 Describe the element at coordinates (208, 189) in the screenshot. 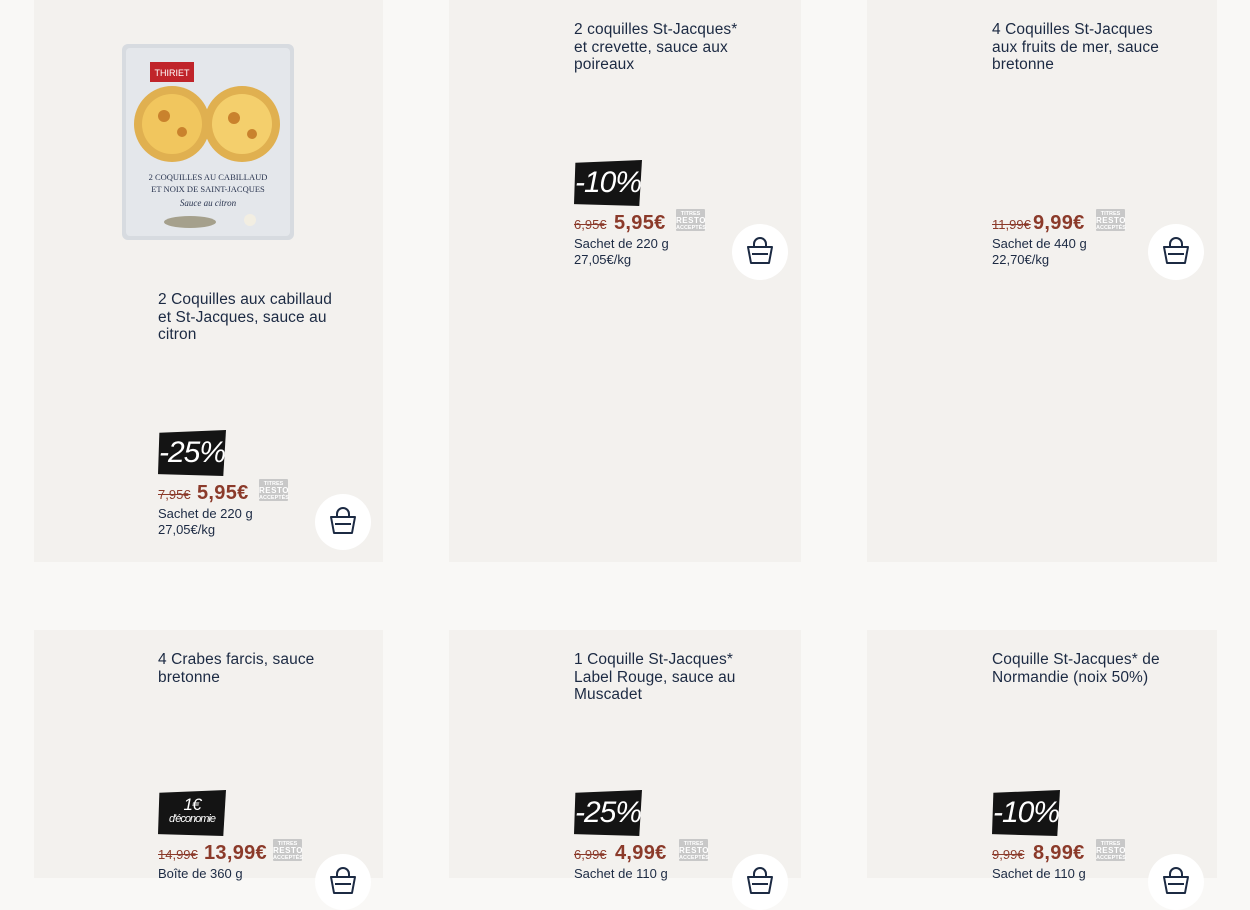

I see `svg-text: ET NOIX DE SAINT-JACQUES` at that location.